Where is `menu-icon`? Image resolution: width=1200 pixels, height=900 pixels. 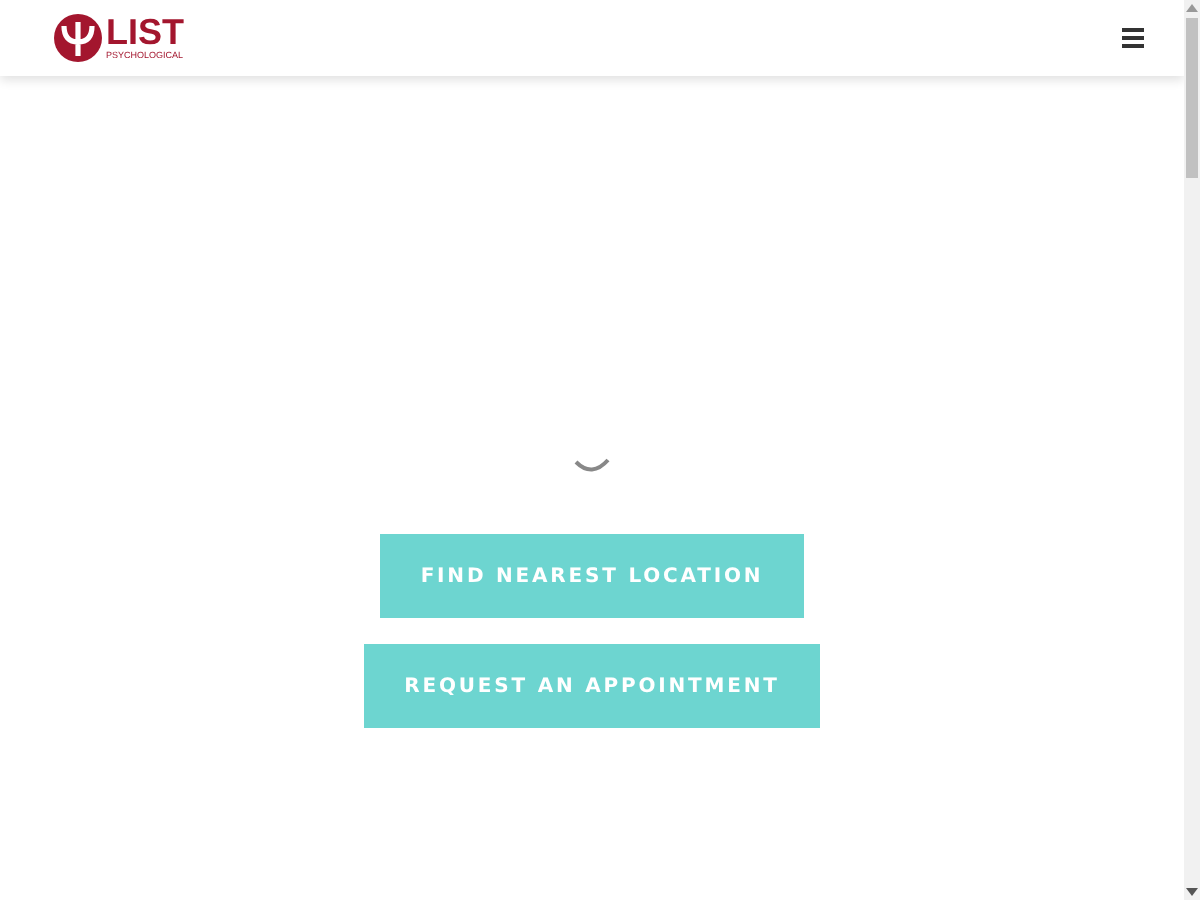
menu-icon is located at coordinates (1133, 38).